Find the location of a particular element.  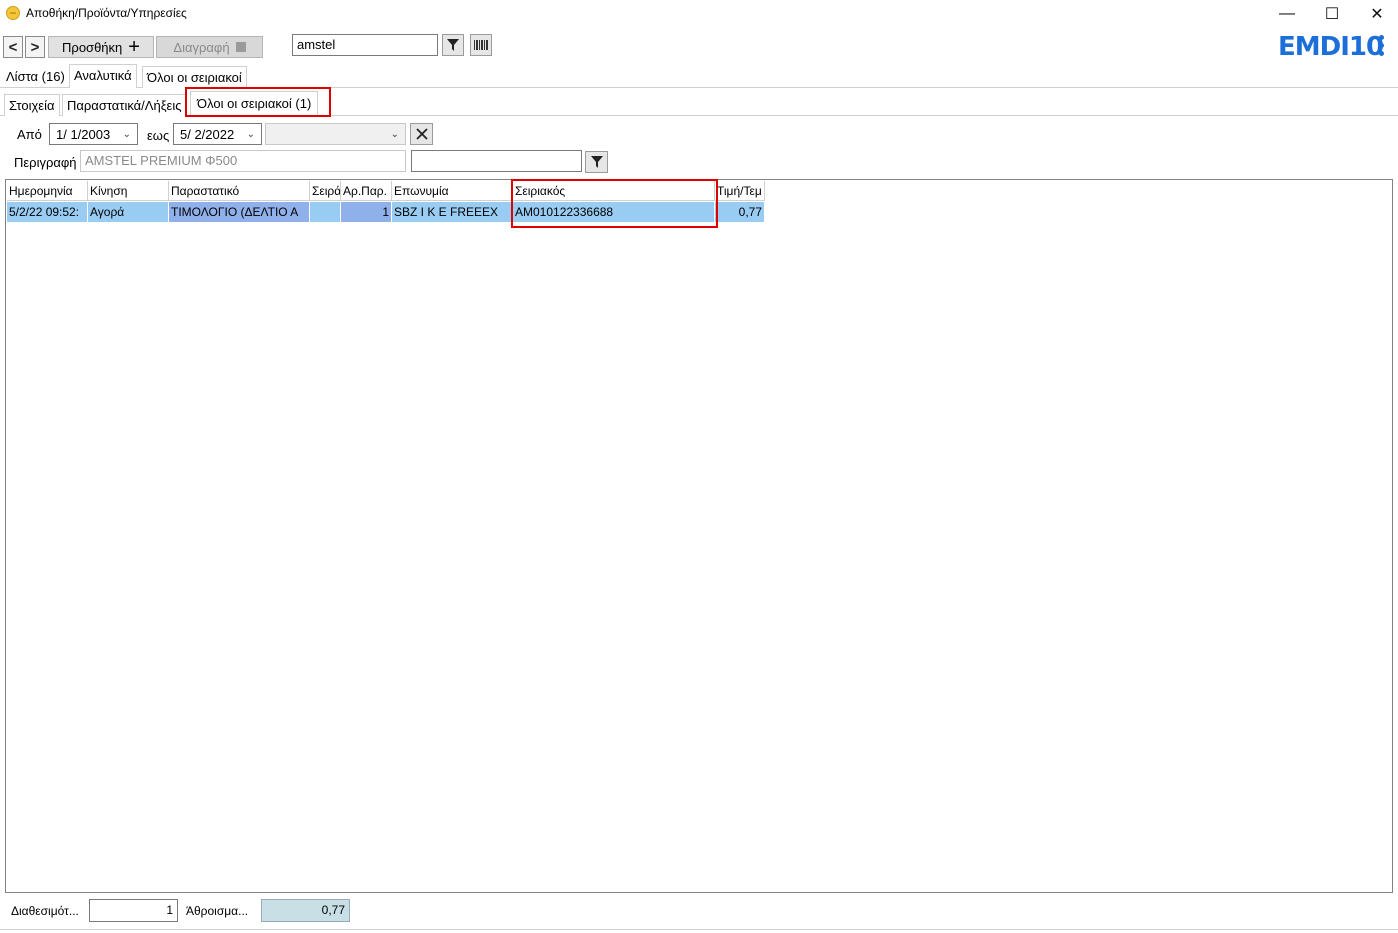

sum-value: 0,77 is located at coordinates (305, 910).